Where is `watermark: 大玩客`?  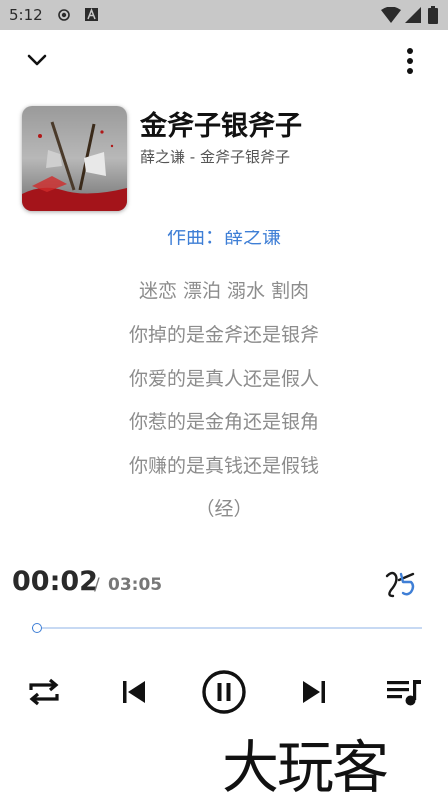
watermark: 大玩客 is located at coordinates (305, 766).